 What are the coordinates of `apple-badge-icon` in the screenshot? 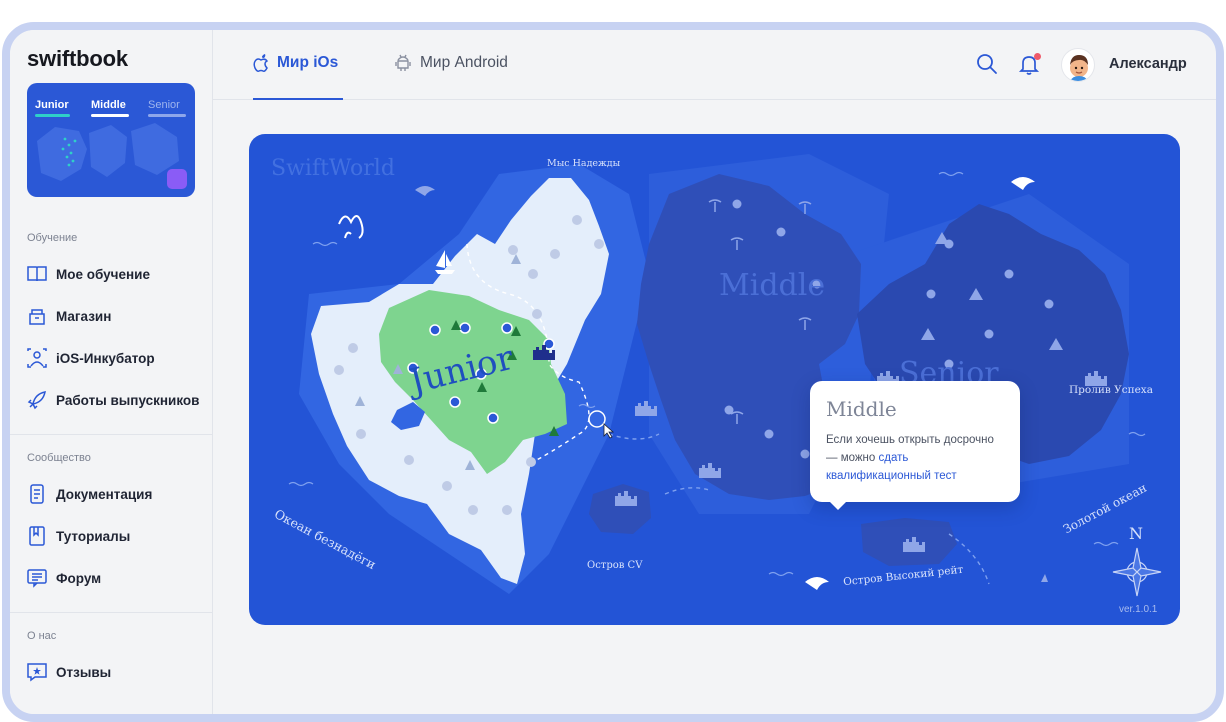 It's located at (177, 179).